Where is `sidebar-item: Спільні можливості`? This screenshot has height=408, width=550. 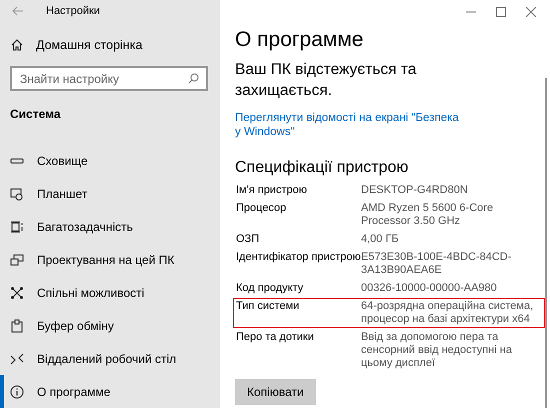
sidebar-item: Спільні можливості is located at coordinates (110, 292).